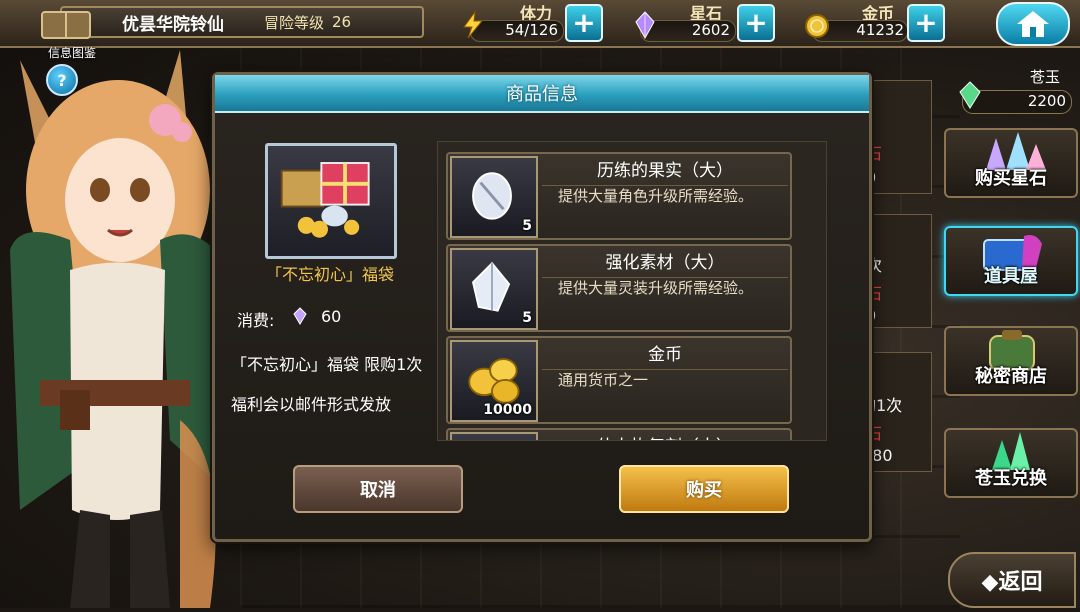  What do you see at coordinates (710, 30) in the screenshot?
I see `stones-value: 2602` at bounding box center [710, 30].